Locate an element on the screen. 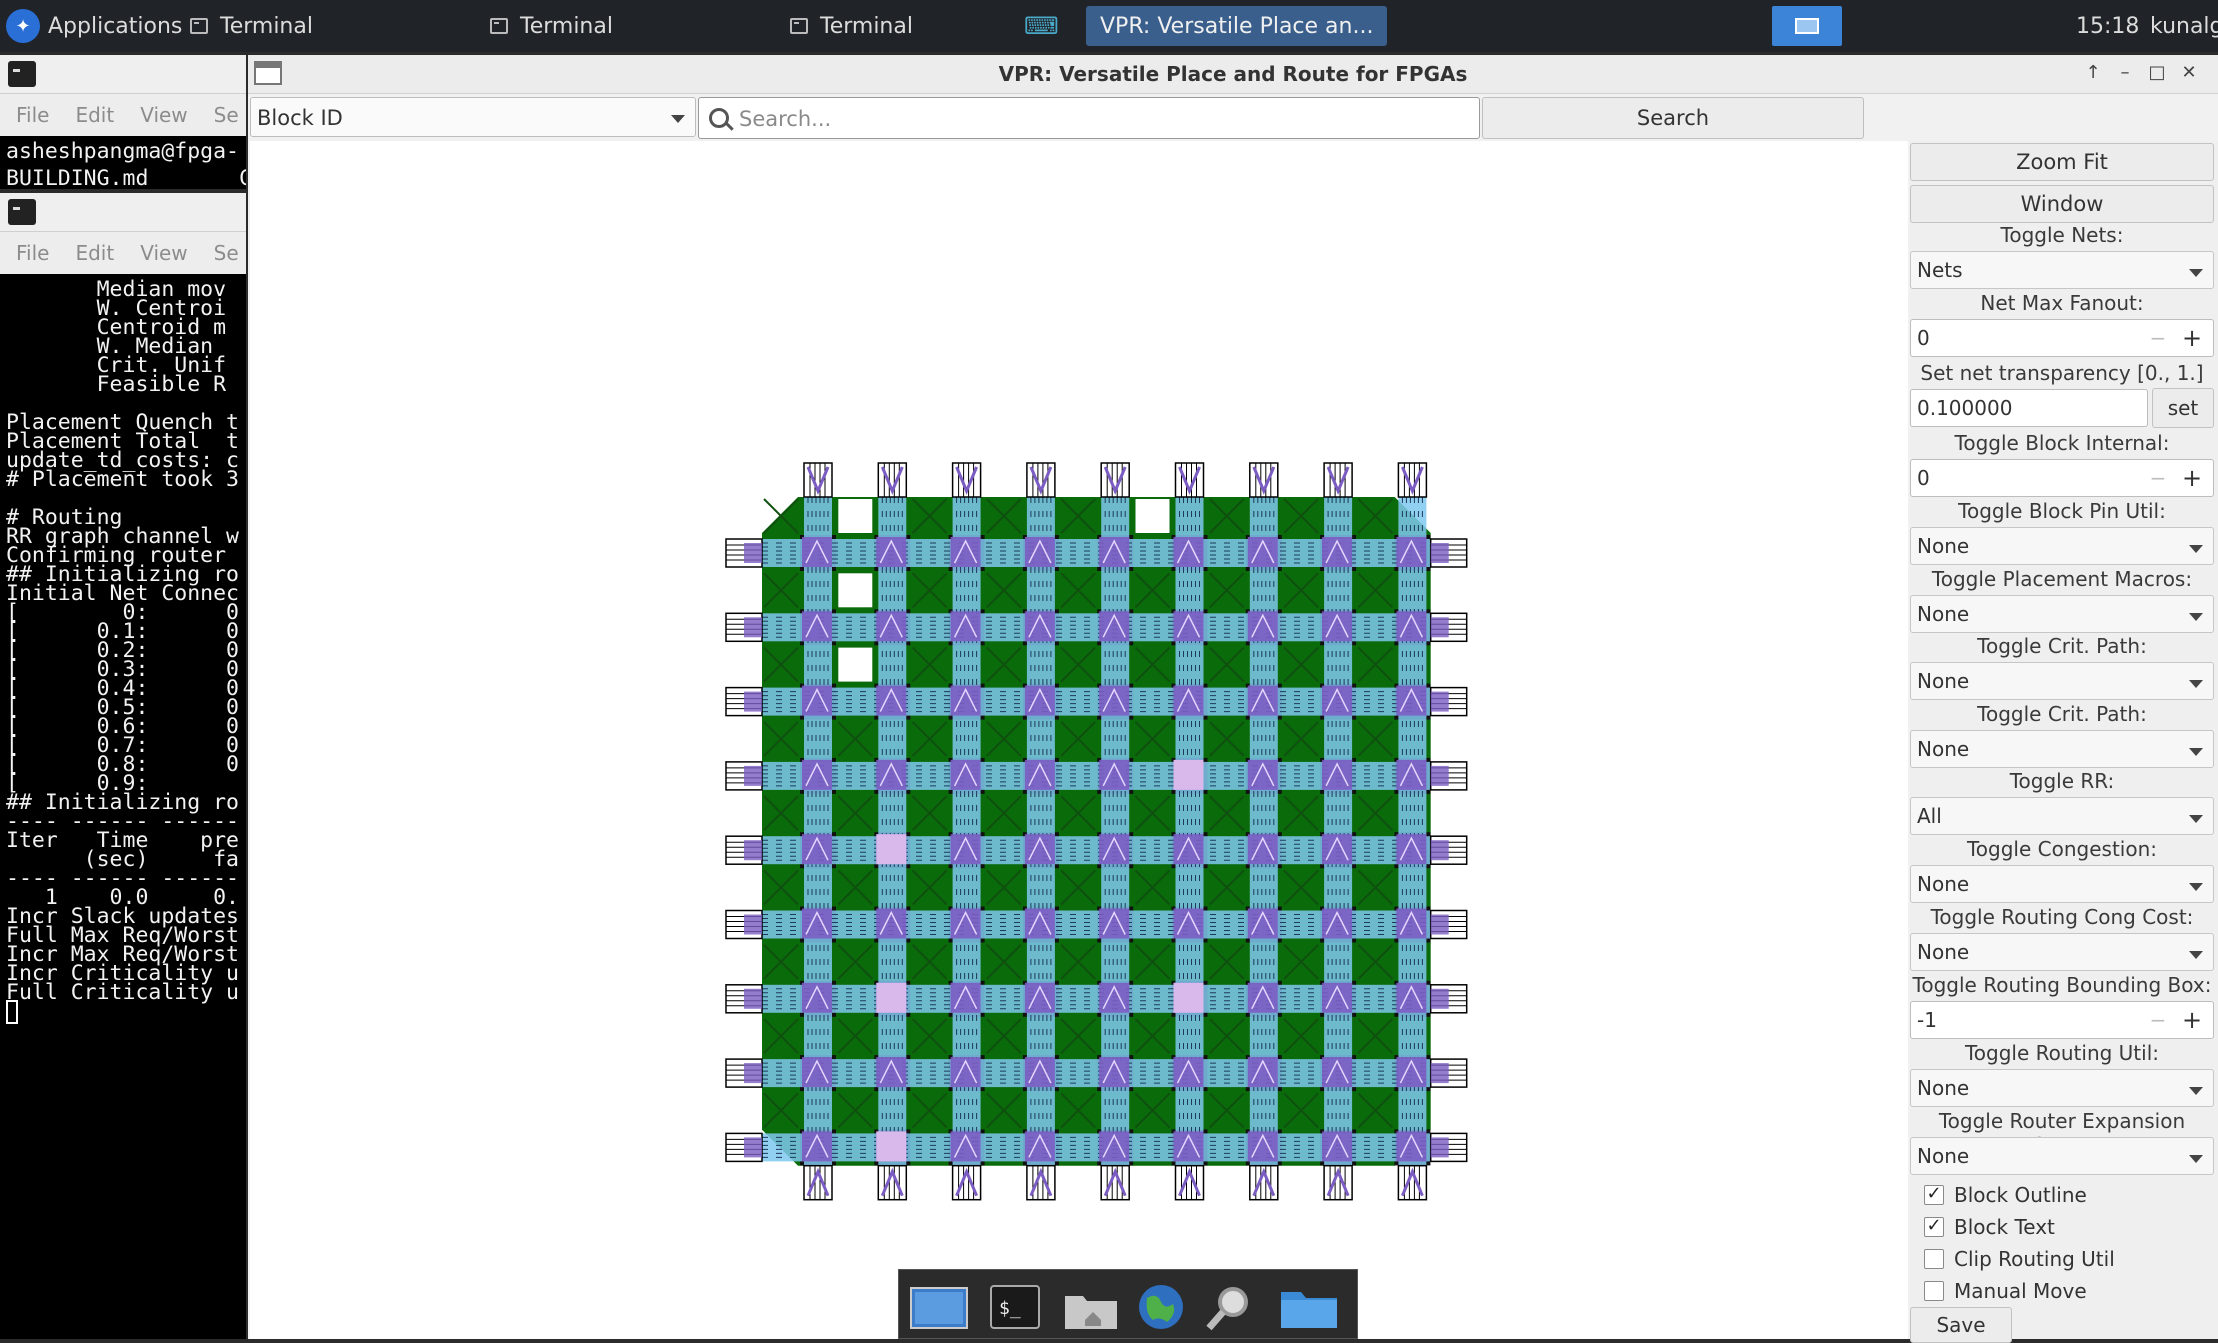 The width and height of the screenshot is (2218, 1343). terminal-line: [ 0: 0 is located at coordinates (122, 612).